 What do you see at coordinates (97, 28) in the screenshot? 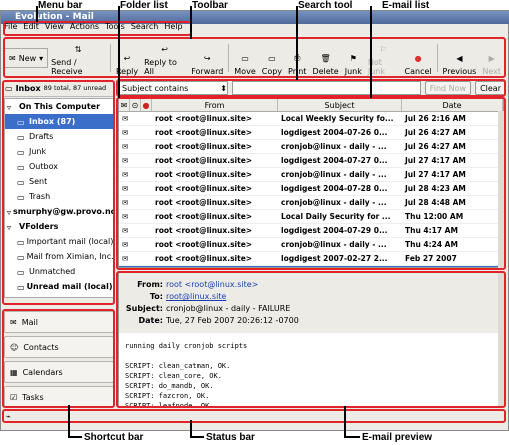
I see `menu-bar-highlight` at bounding box center [97, 28].